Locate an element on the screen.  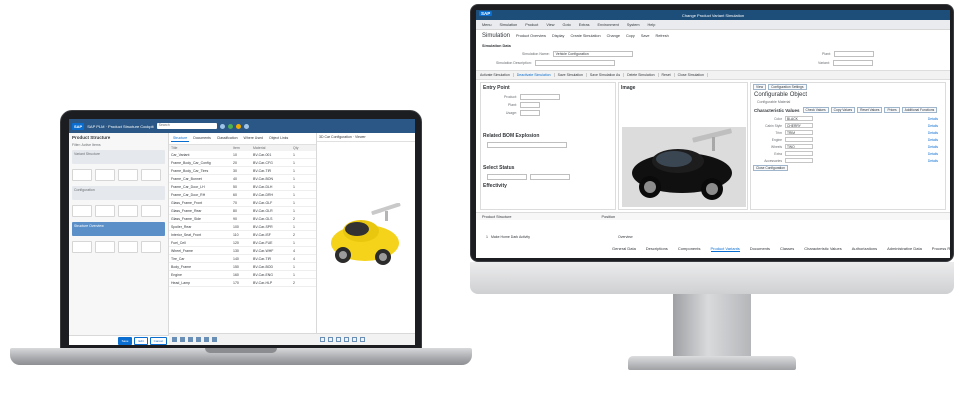
characteristic-value-input: TRIM is located at coordinates (799, 132).